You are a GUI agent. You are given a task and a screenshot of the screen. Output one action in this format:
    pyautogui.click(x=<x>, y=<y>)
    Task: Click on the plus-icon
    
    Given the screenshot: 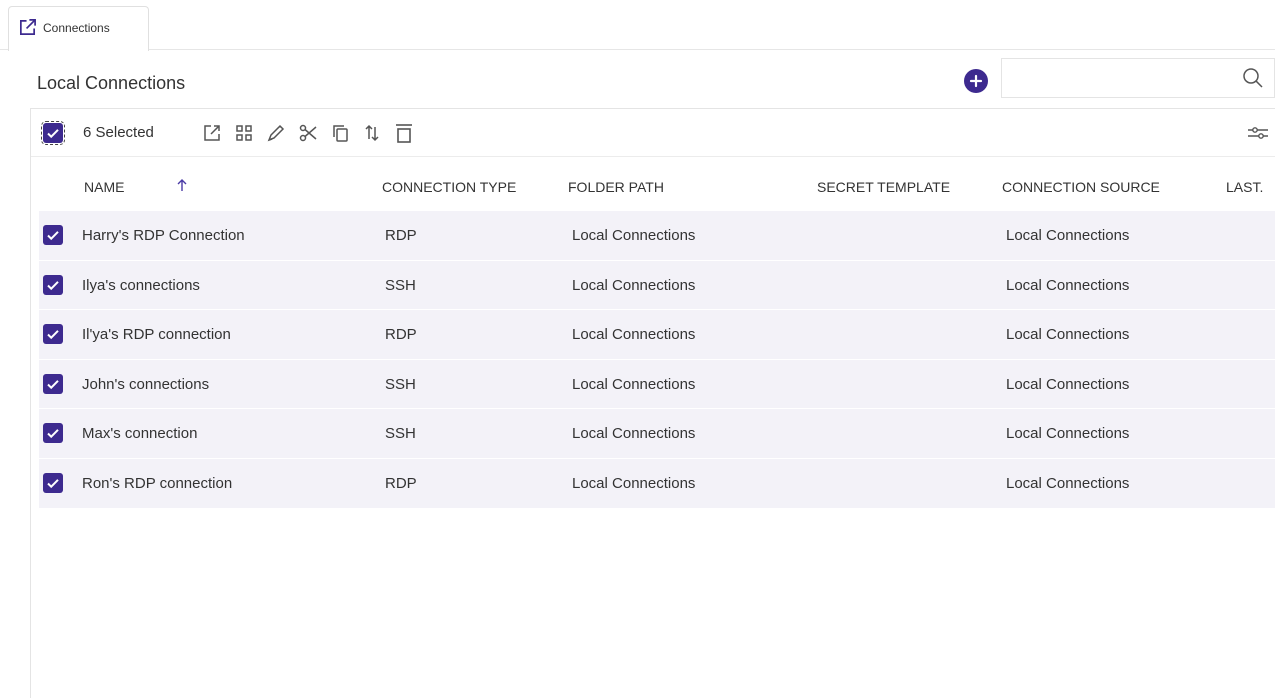 What is the action you would take?
    pyautogui.click(x=976, y=81)
    